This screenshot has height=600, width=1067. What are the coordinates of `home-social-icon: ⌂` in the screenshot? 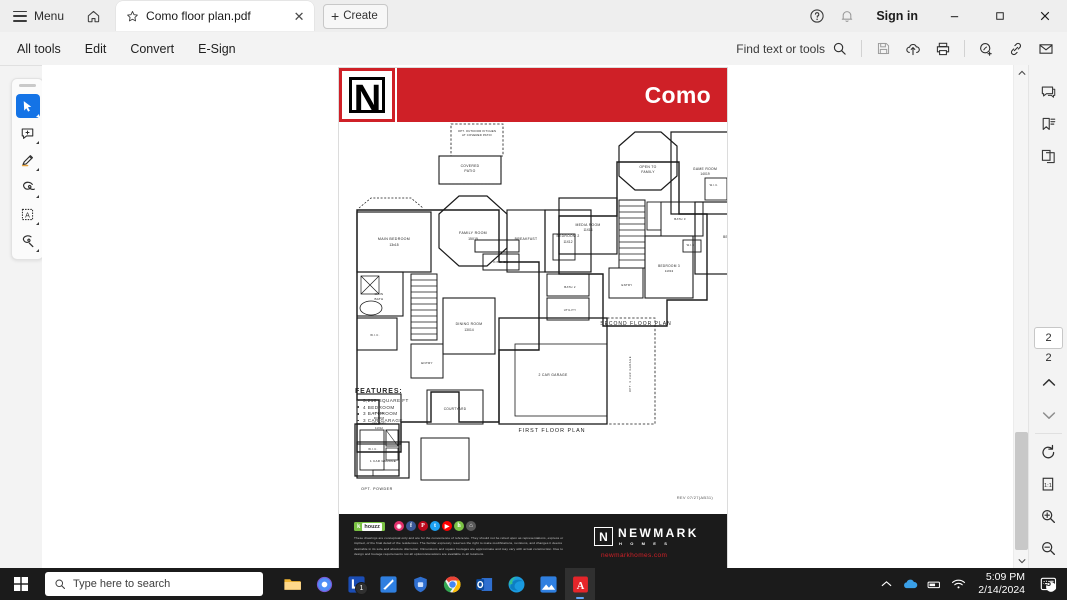 It's located at (471, 526).